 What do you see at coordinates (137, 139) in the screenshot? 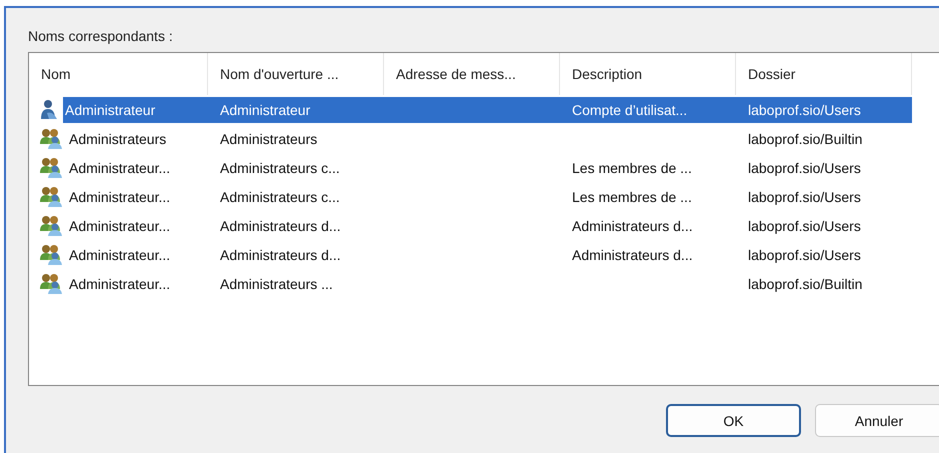
I see `name-cell: Administrateurs` at bounding box center [137, 139].